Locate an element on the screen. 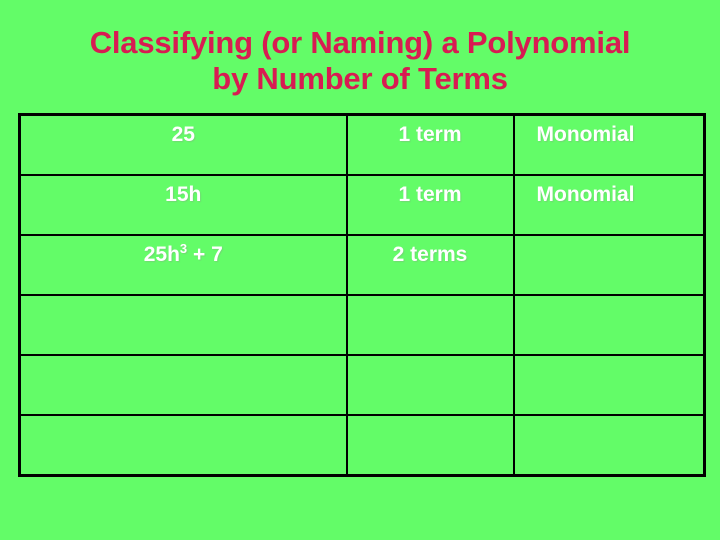  title-line-1: Classifying (or Naming) a Polynomial is located at coordinates (360, 42).